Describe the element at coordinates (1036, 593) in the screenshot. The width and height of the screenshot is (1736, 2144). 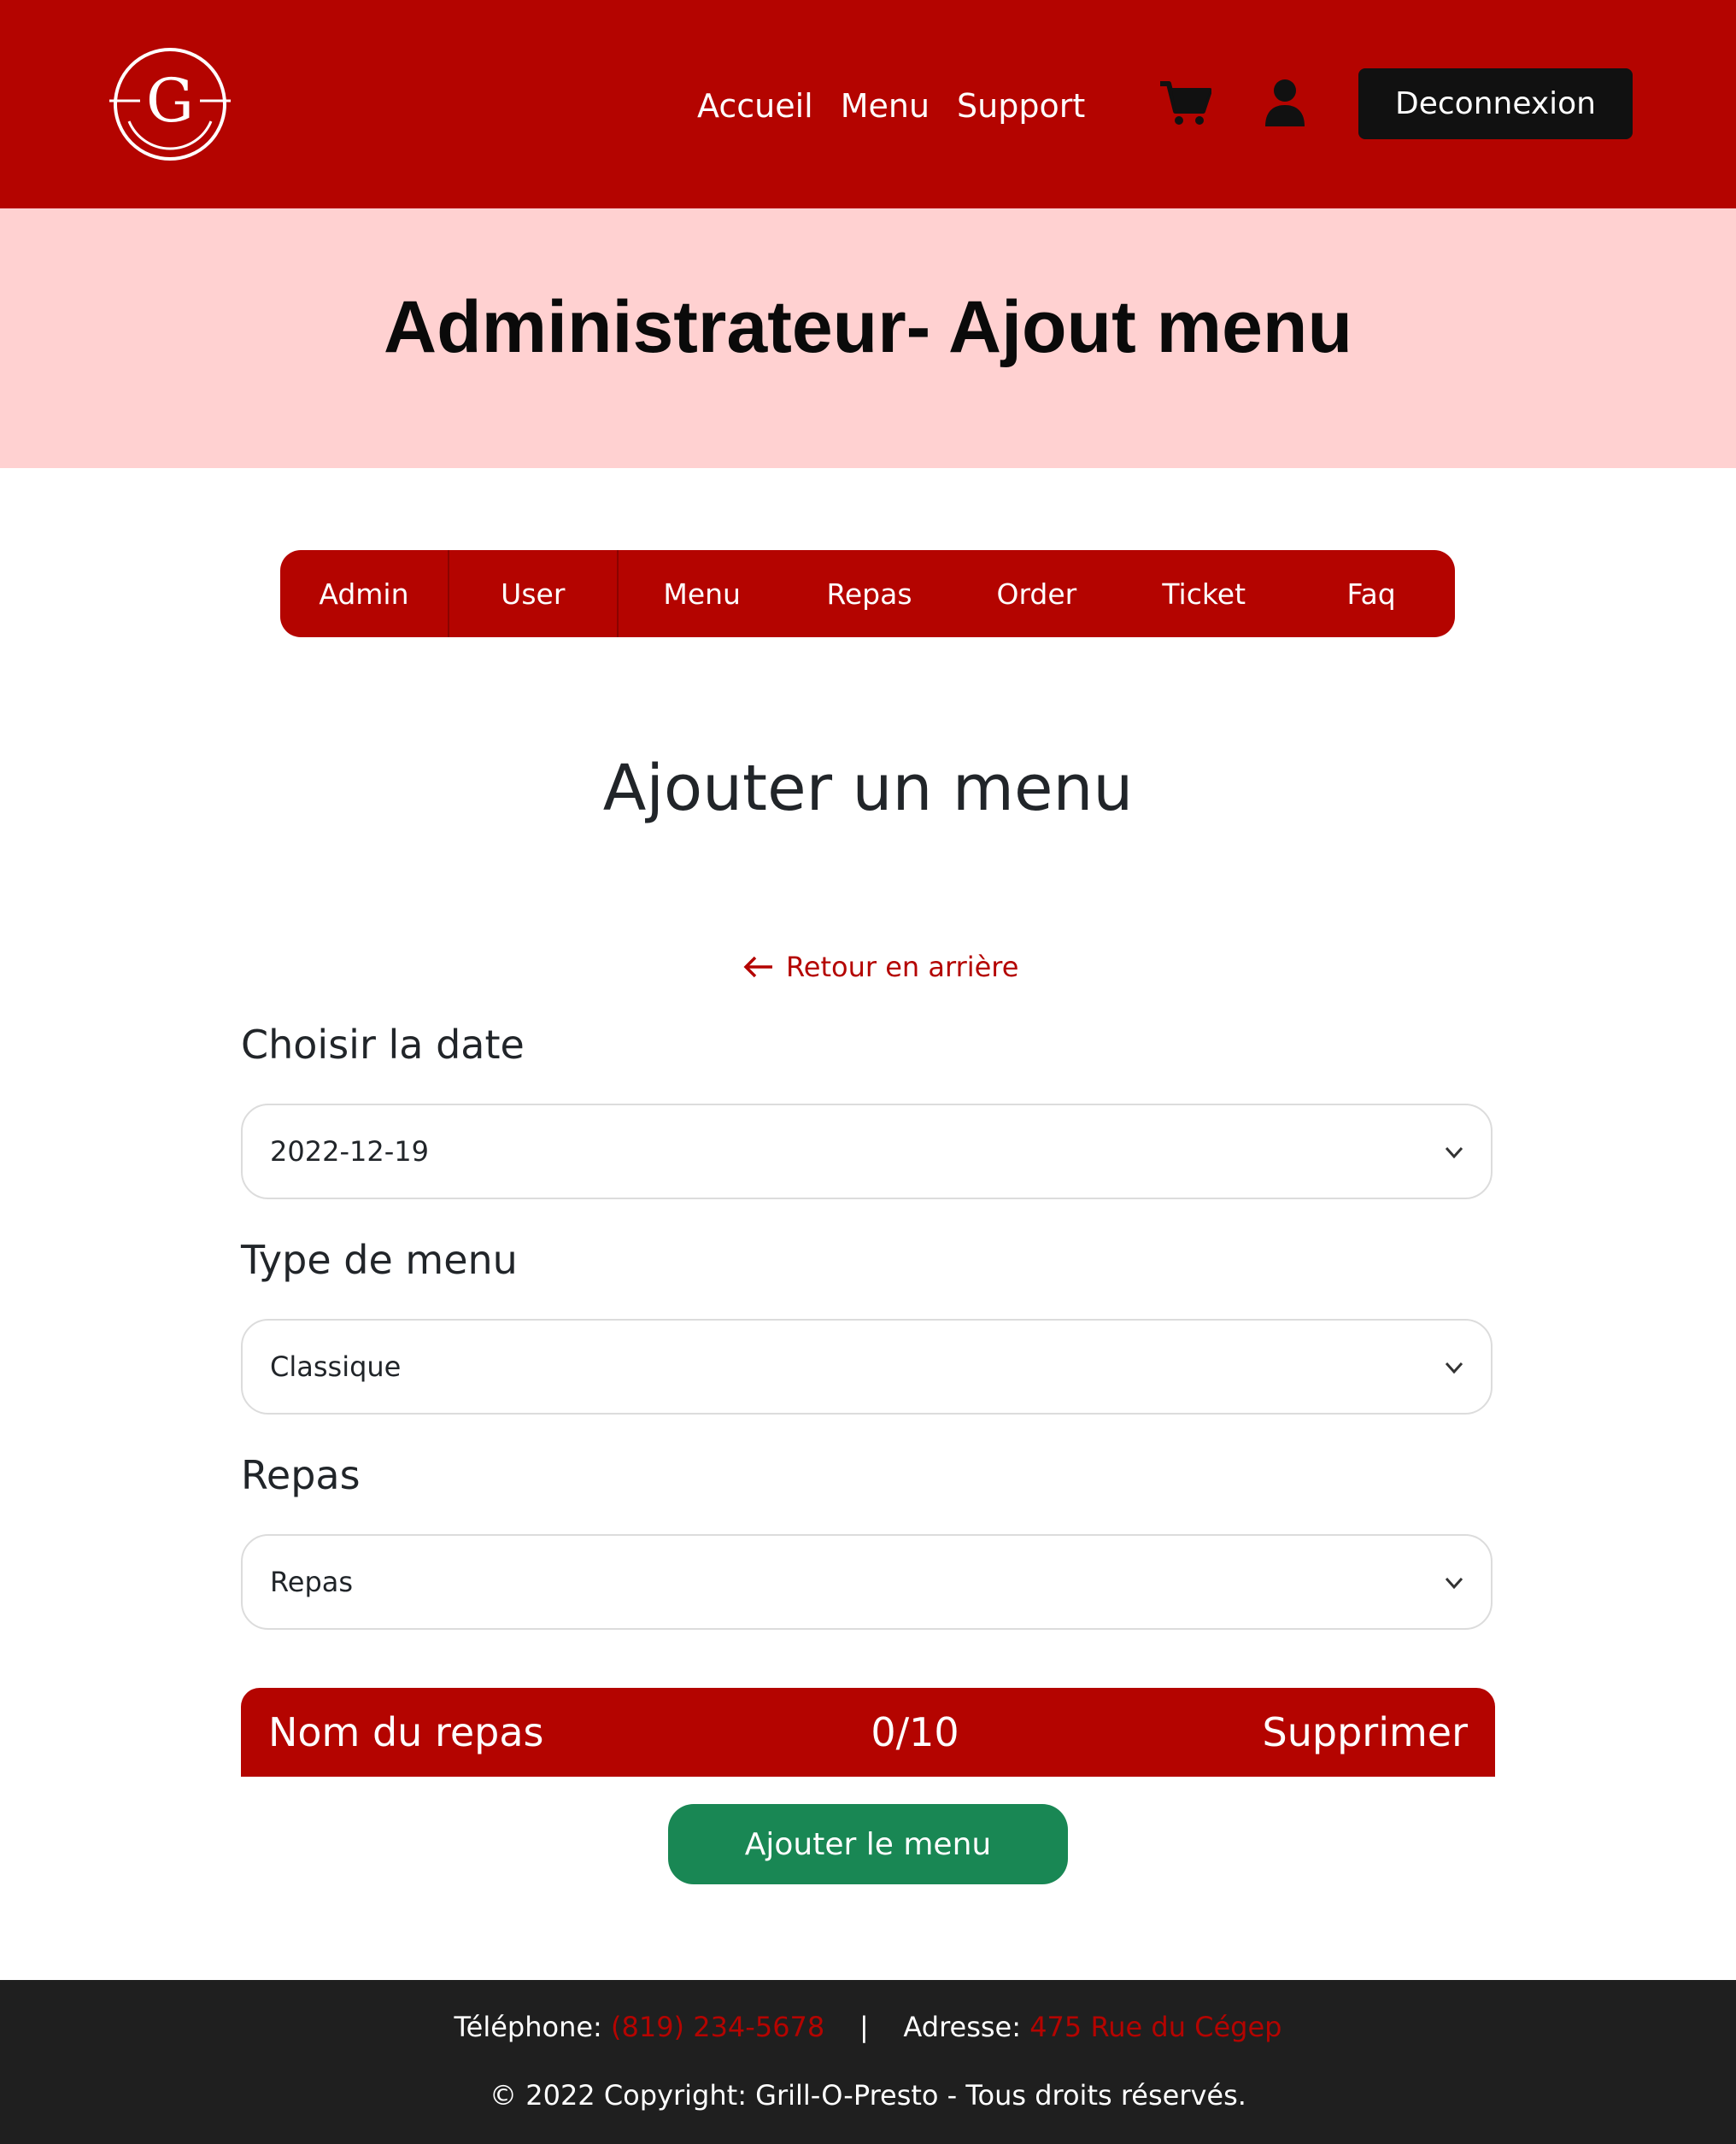
I see `tab-order: Order` at that location.